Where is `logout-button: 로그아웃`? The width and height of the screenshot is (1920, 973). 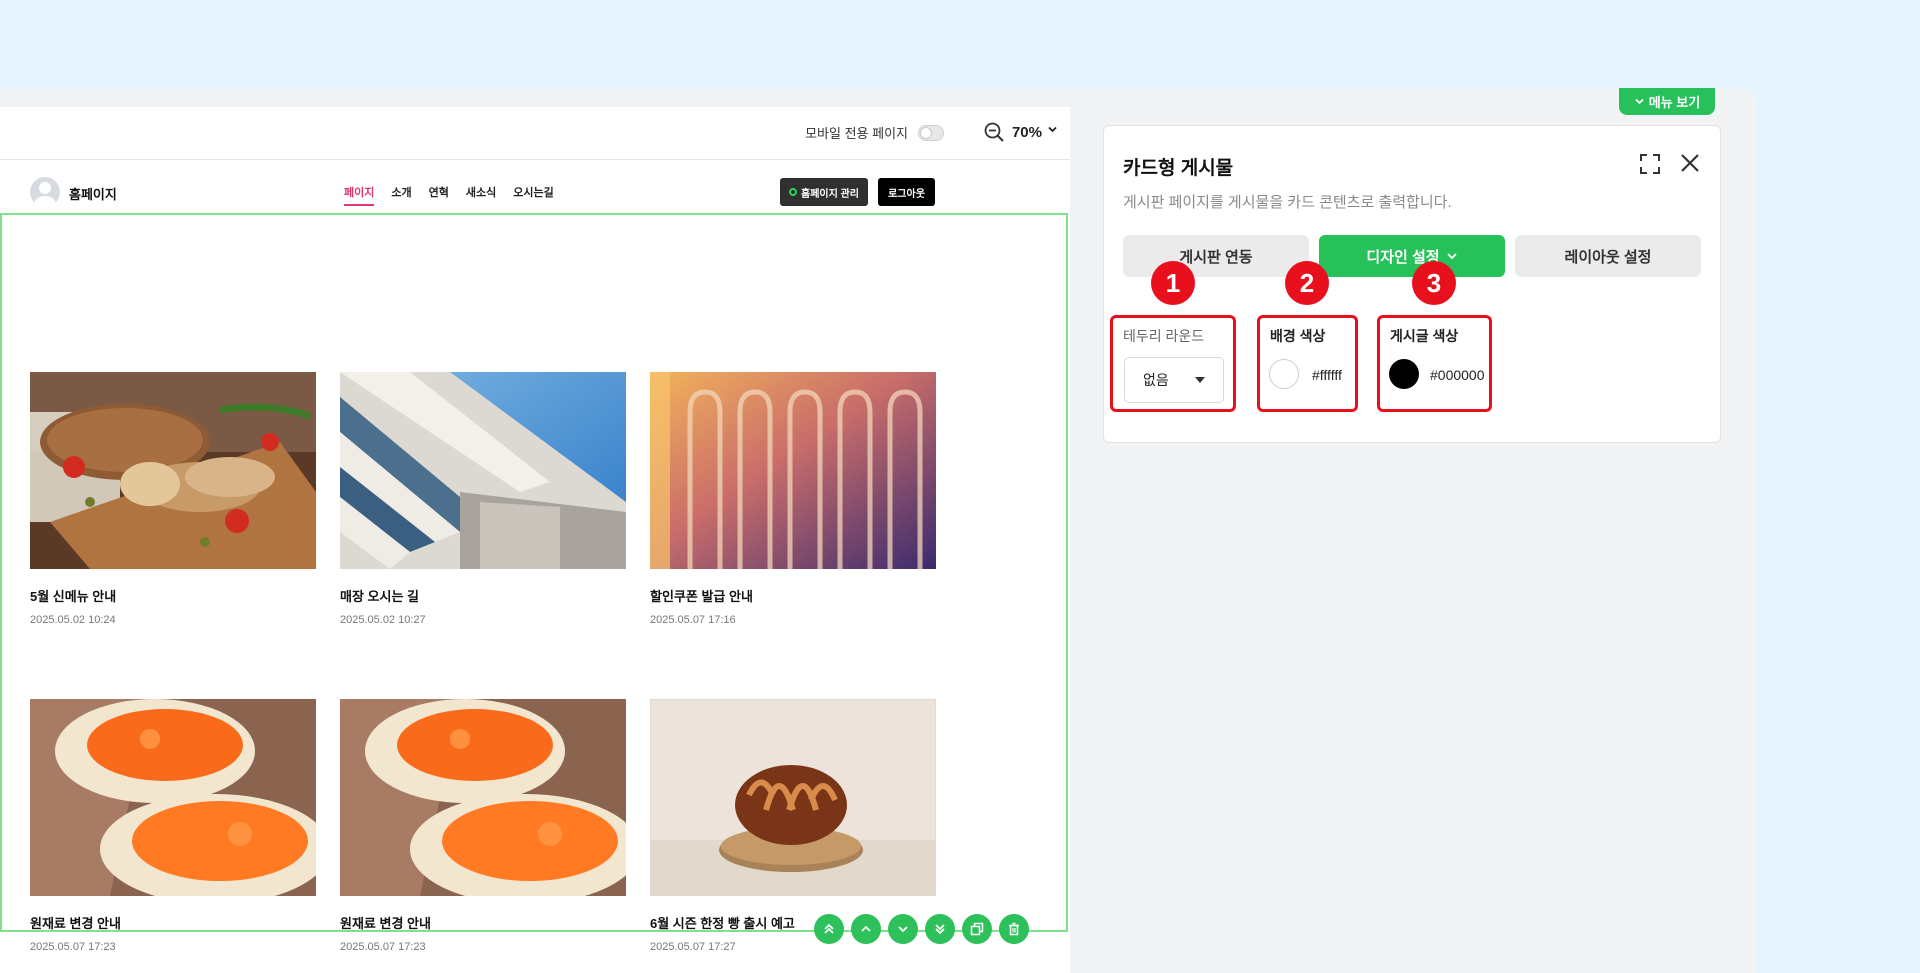 logout-button: 로그아웃 is located at coordinates (906, 192).